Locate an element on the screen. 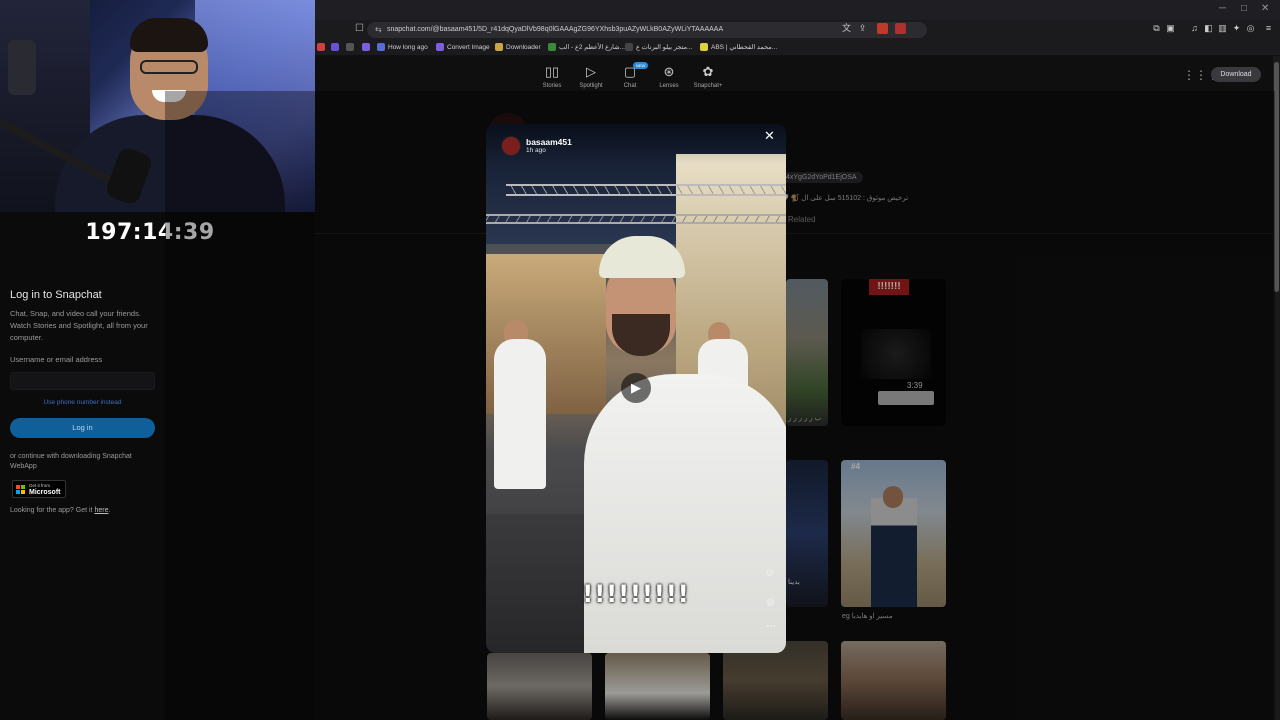 The image size is (1280, 720). snapchat-plus-icon: ✿ is located at coordinates (708, 71).